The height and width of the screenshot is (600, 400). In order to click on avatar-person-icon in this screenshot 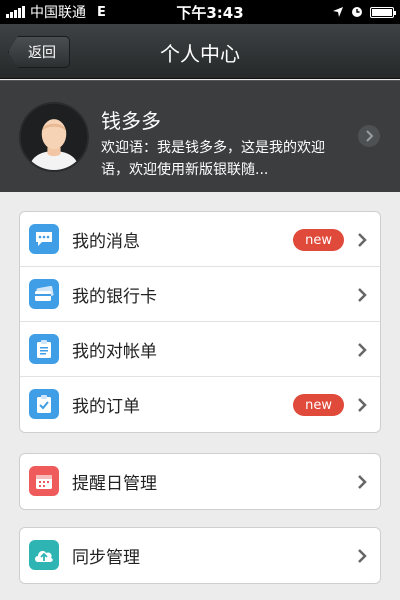, I will do `click(54, 137)`.